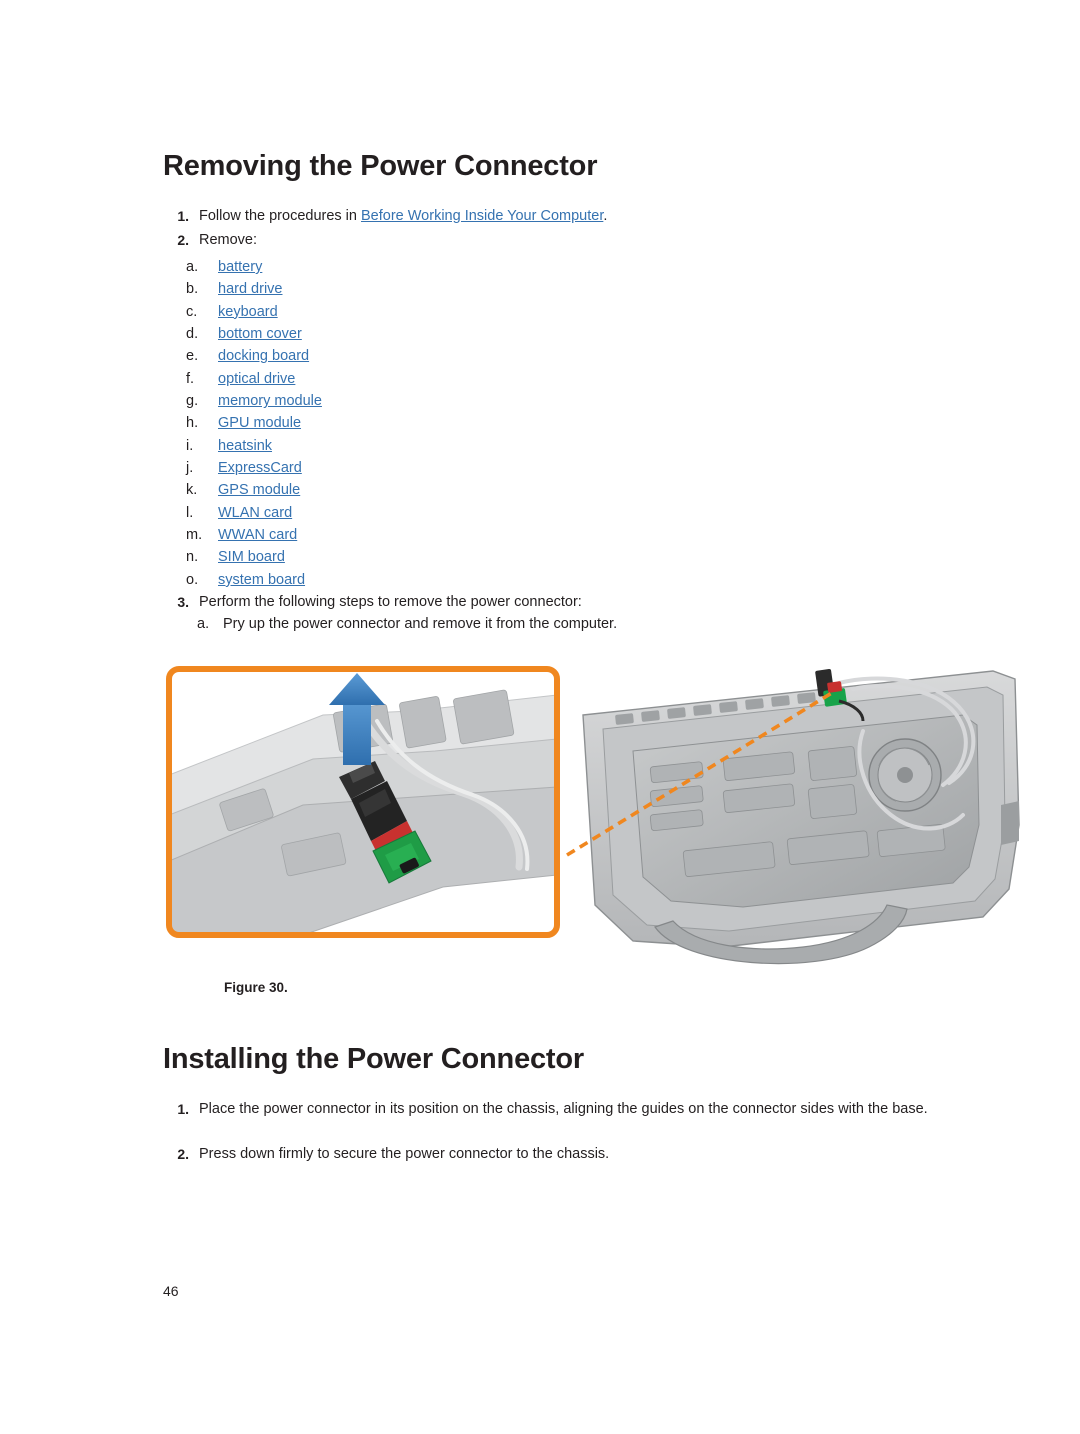 This screenshot has width=1080, height=1434. What do you see at coordinates (436, 580) in the screenshot?
I see `list-item: o. system board` at bounding box center [436, 580].